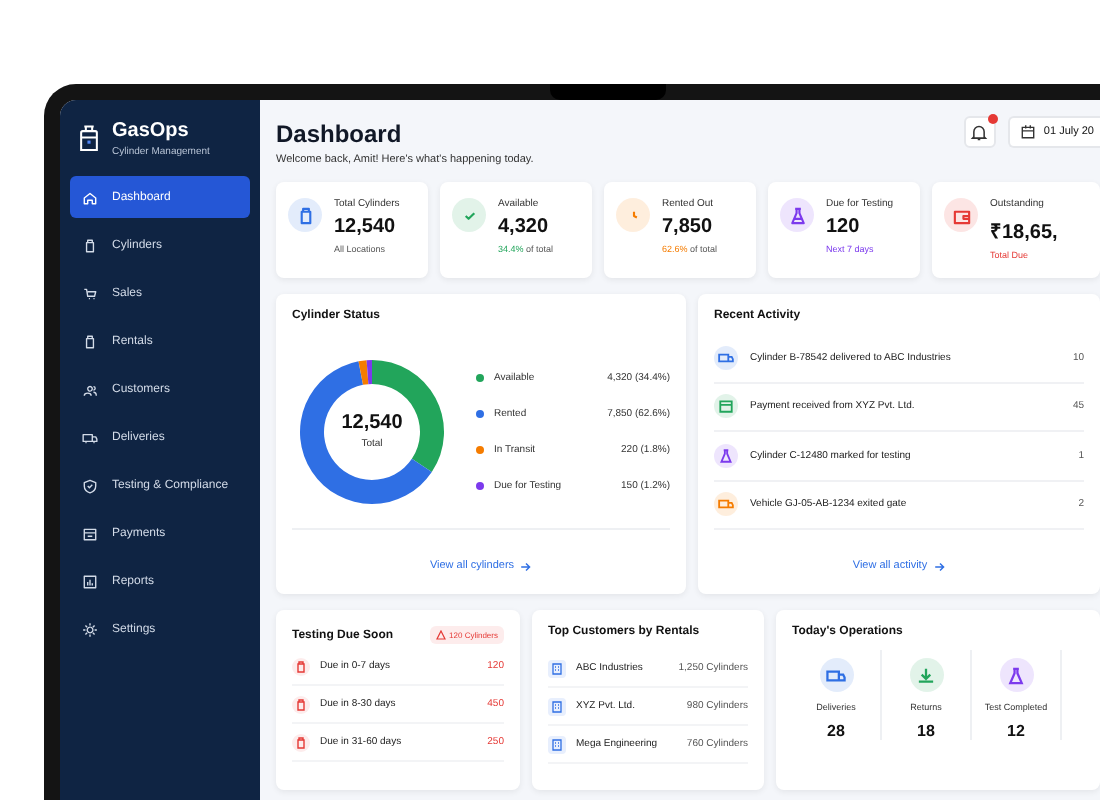 Image resolution: width=1100 pixels, height=800 pixels. I want to click on operation-count: 28, so click(836, 731).